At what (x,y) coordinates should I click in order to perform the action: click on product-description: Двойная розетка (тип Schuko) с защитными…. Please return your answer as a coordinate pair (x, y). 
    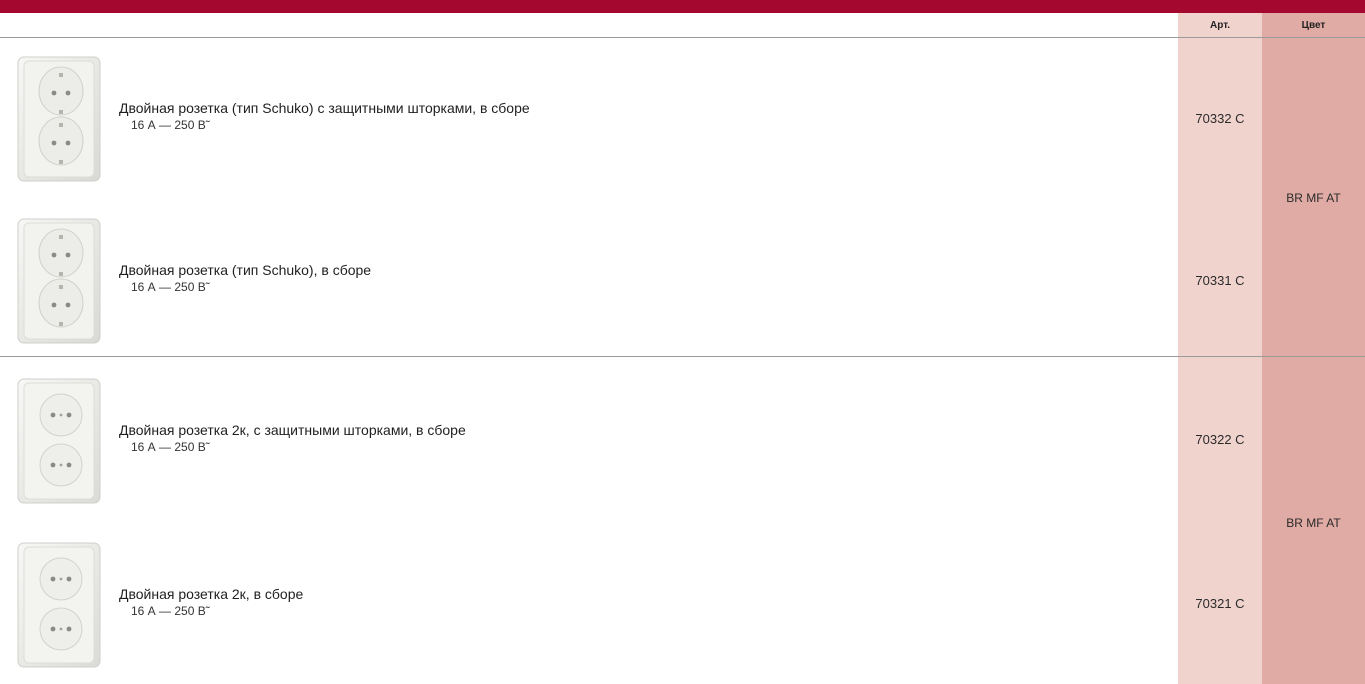
    Looking at the image, I should click on (324, 108).